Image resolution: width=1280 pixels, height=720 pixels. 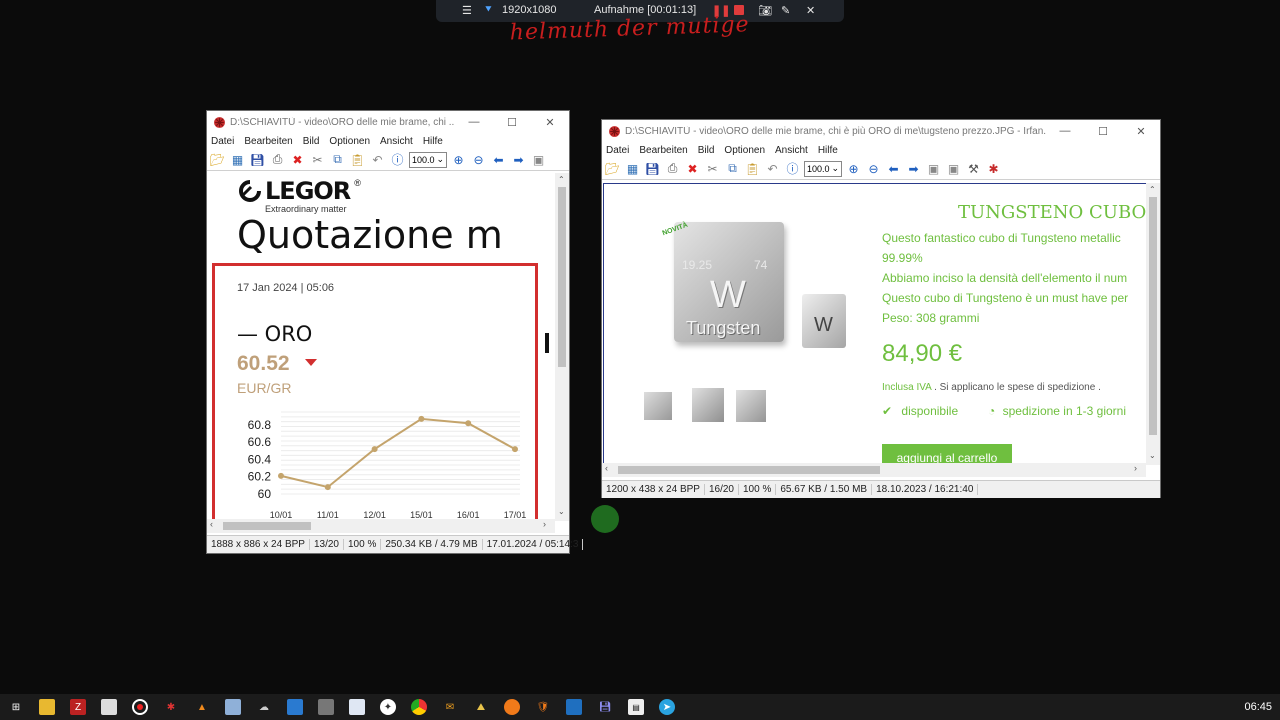 What do you see at coordinates (388, 707) in the screenshot?
I see `app-icon-13: ✦` at bounding box center [388, 707].